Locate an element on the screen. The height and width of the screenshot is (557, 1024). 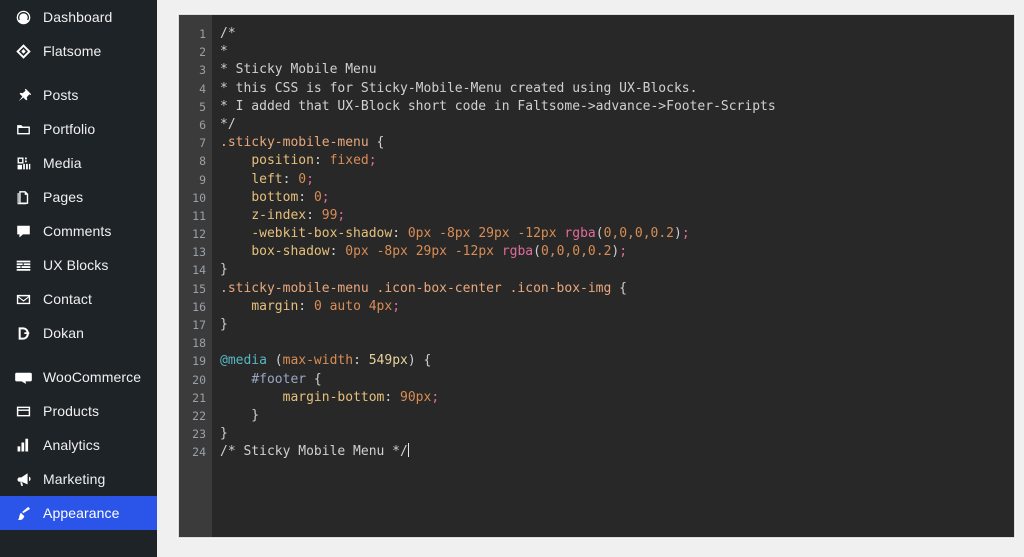
line-number: 16 is located at coordinates (199, 306).